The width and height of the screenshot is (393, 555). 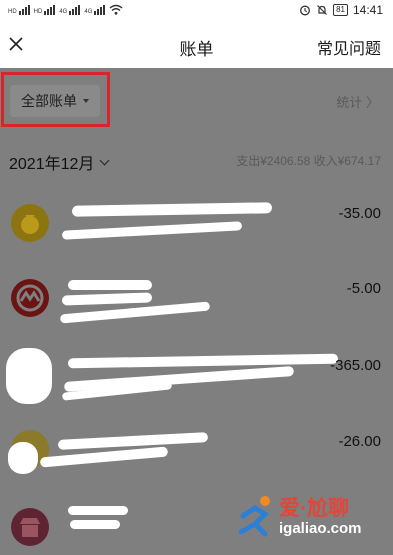 What do you see at coordinates (359, 213) in the screenshot?
I see `transaction-amount: -35.00` at bounding box center [359, 213].